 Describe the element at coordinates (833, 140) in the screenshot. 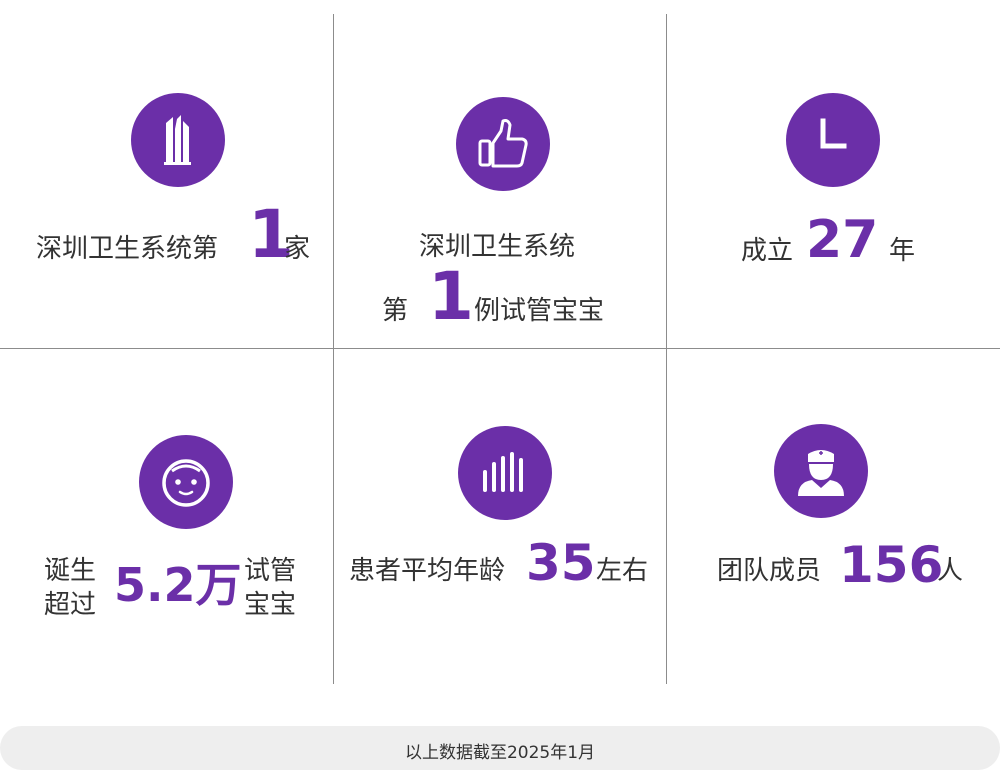

I see `clock-icon` at that location.